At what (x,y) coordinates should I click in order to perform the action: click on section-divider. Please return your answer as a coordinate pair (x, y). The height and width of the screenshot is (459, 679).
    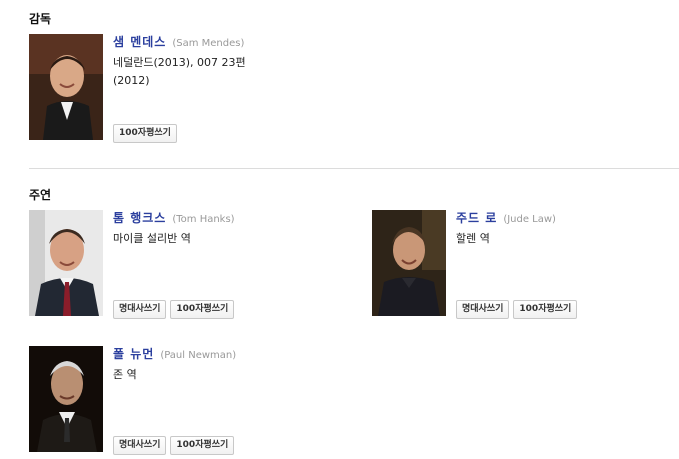
    Looking at the image, I should click on (354, 168).